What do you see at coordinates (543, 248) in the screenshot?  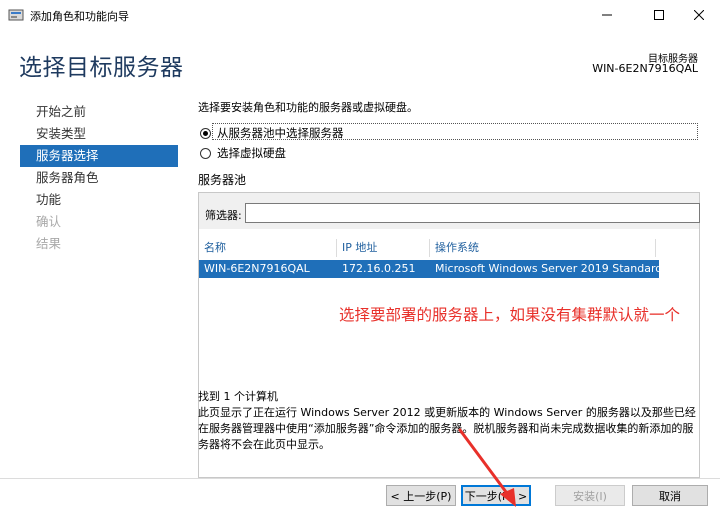 I see `column-header-os: 操作系统` at bounding box center [543, 248].